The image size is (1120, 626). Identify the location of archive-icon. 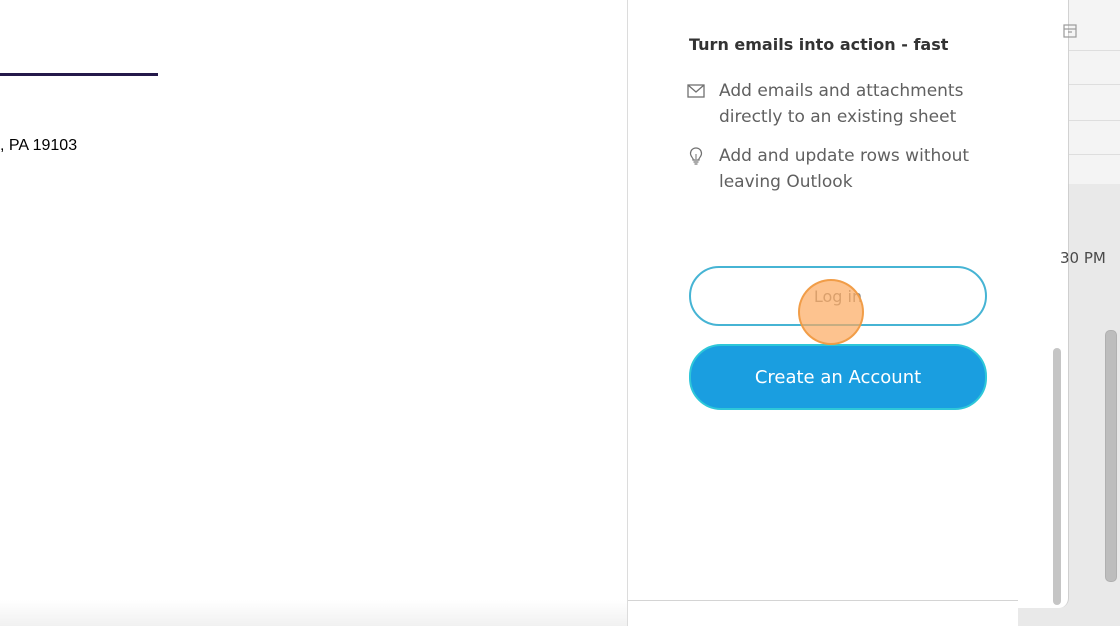
(1070, 31).